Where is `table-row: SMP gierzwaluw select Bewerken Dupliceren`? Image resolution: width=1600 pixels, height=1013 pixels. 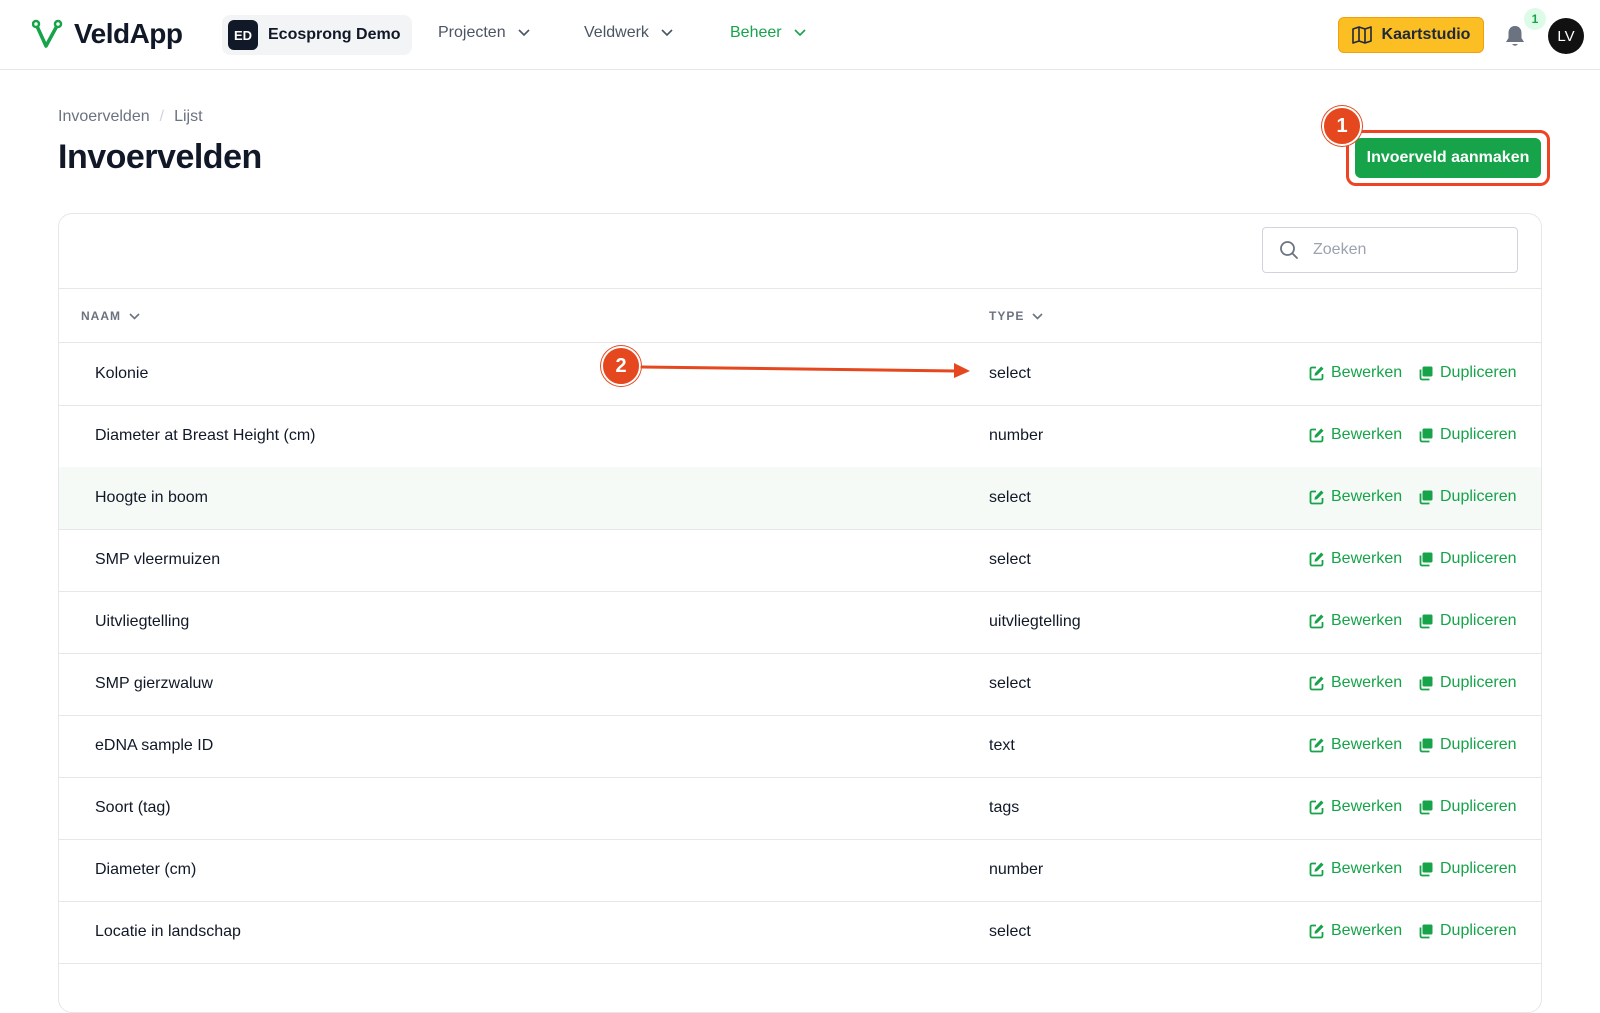 table-row: SMP gierzwaluw select Bewerken Dupliceren is located at coordinates (800, 684).